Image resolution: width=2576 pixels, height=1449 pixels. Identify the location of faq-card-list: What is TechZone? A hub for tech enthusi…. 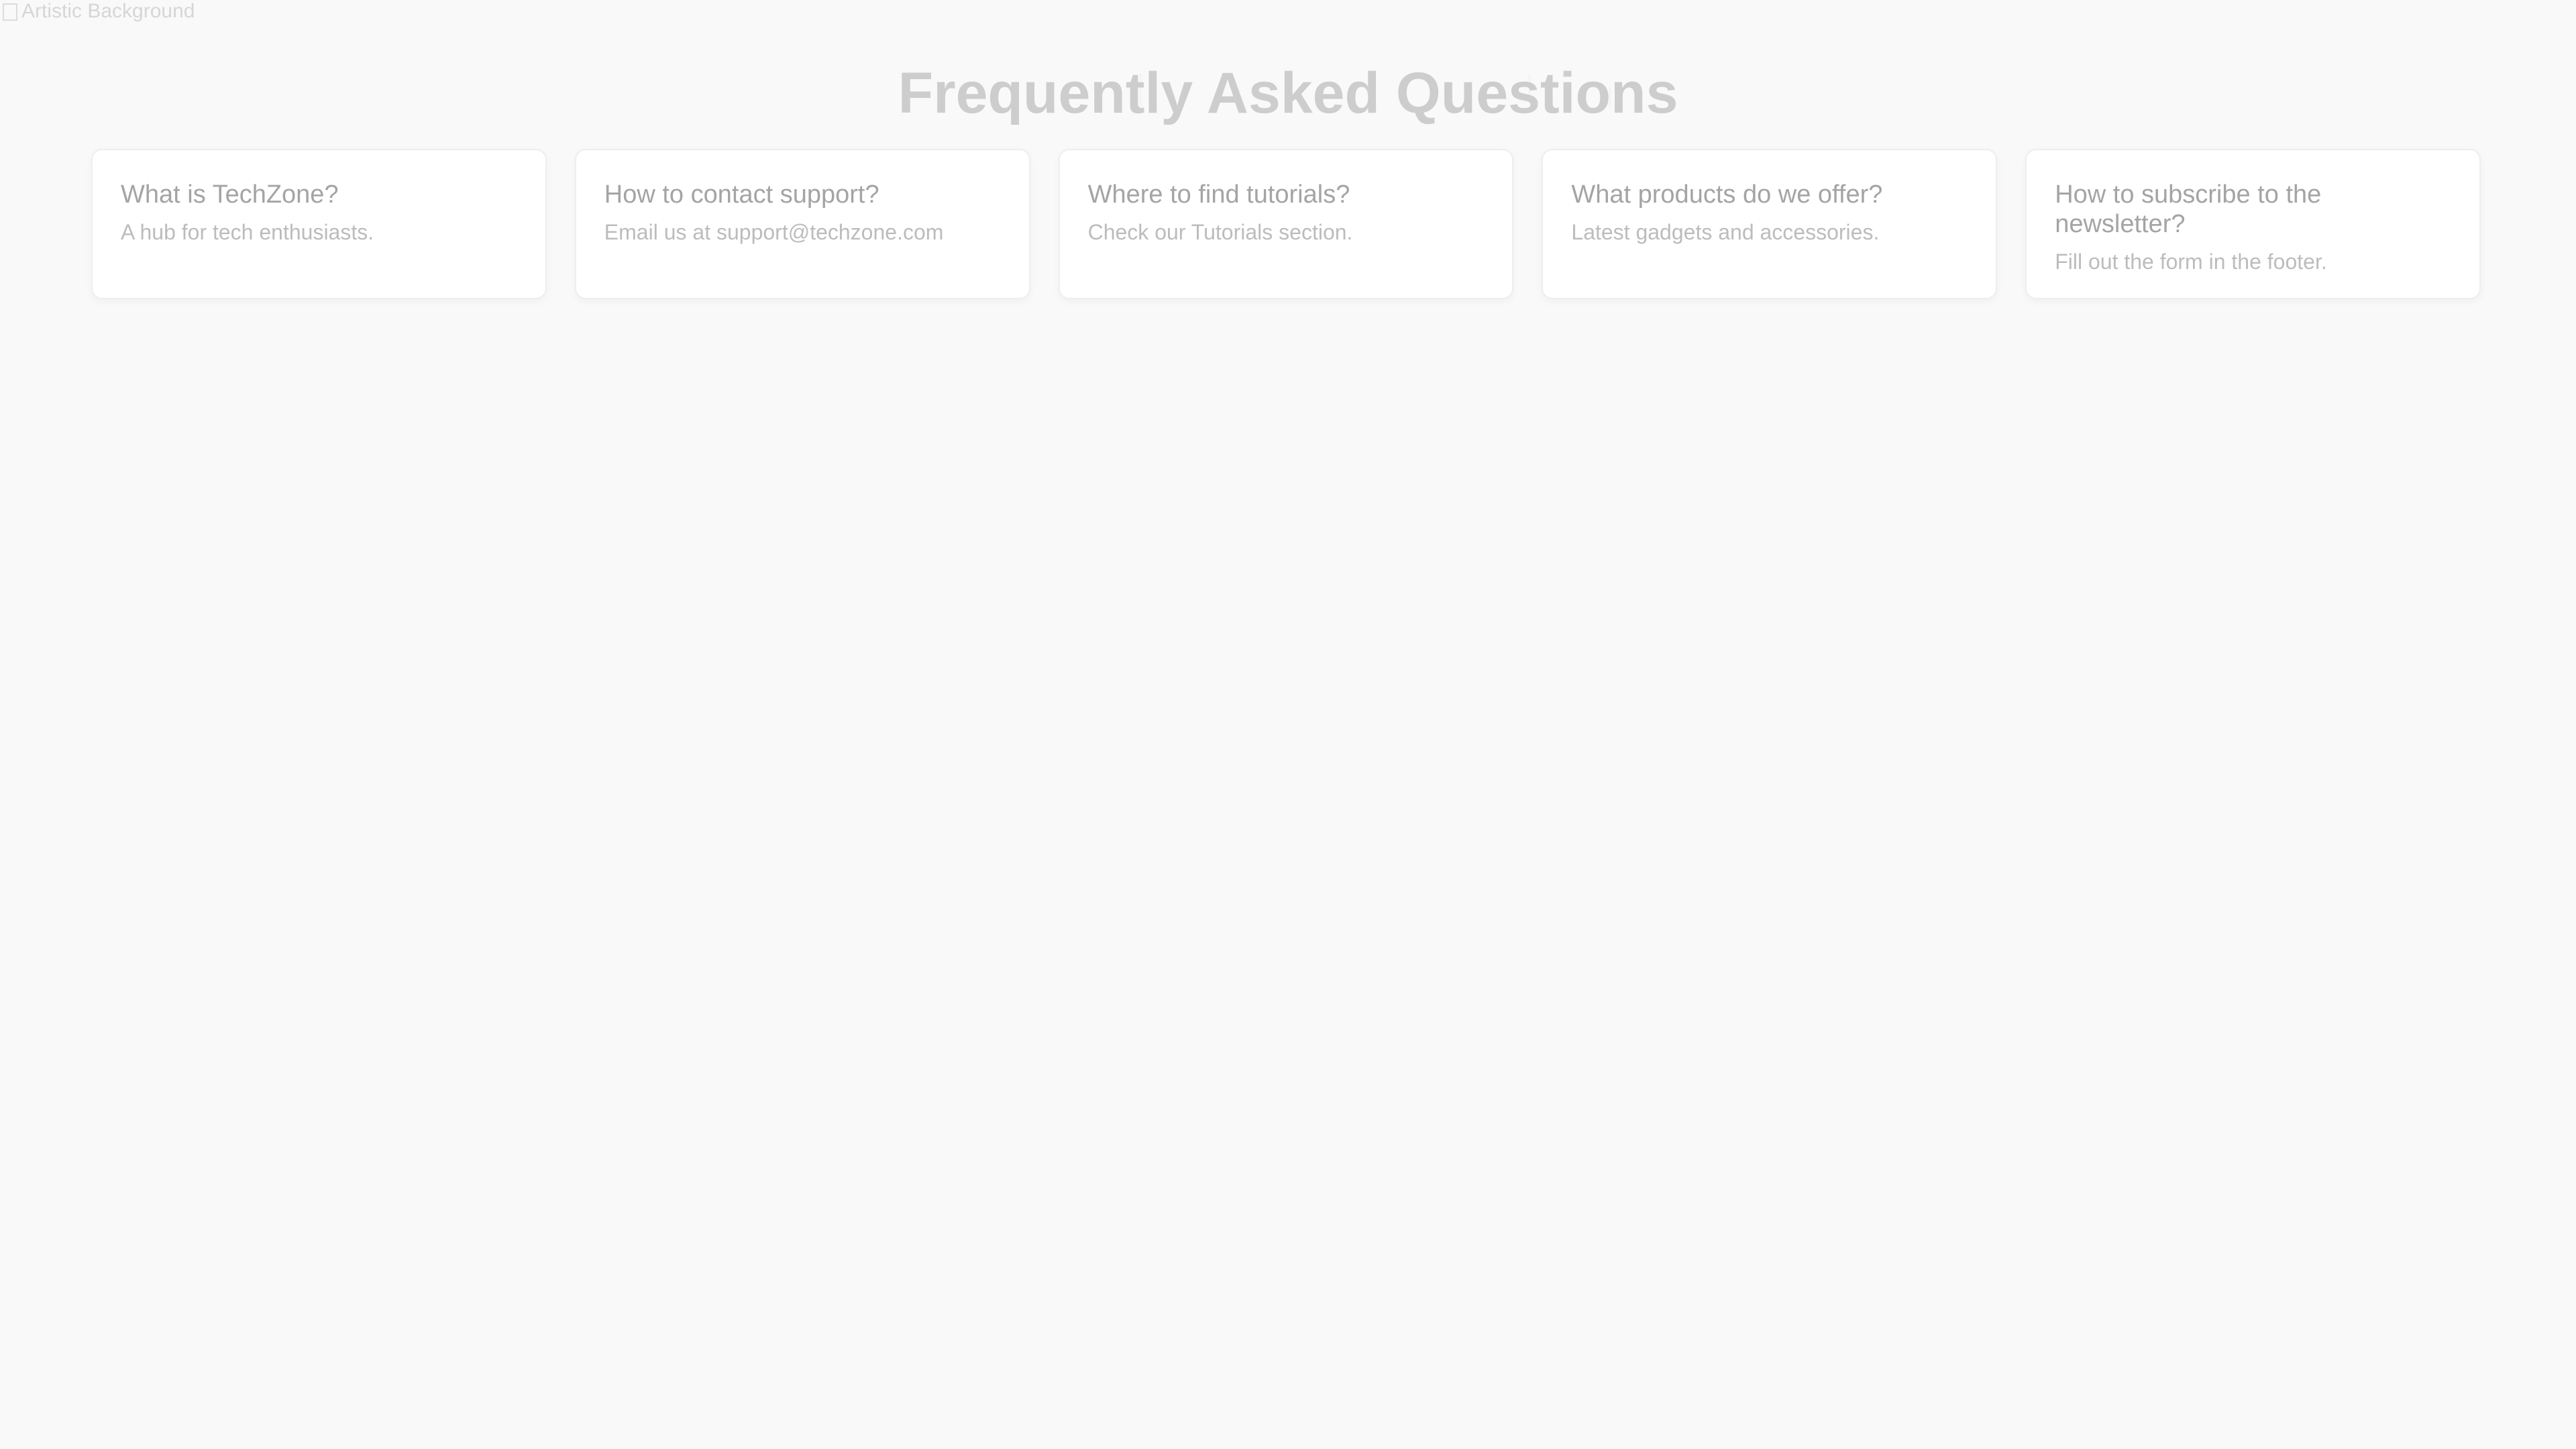
(1286, 224).